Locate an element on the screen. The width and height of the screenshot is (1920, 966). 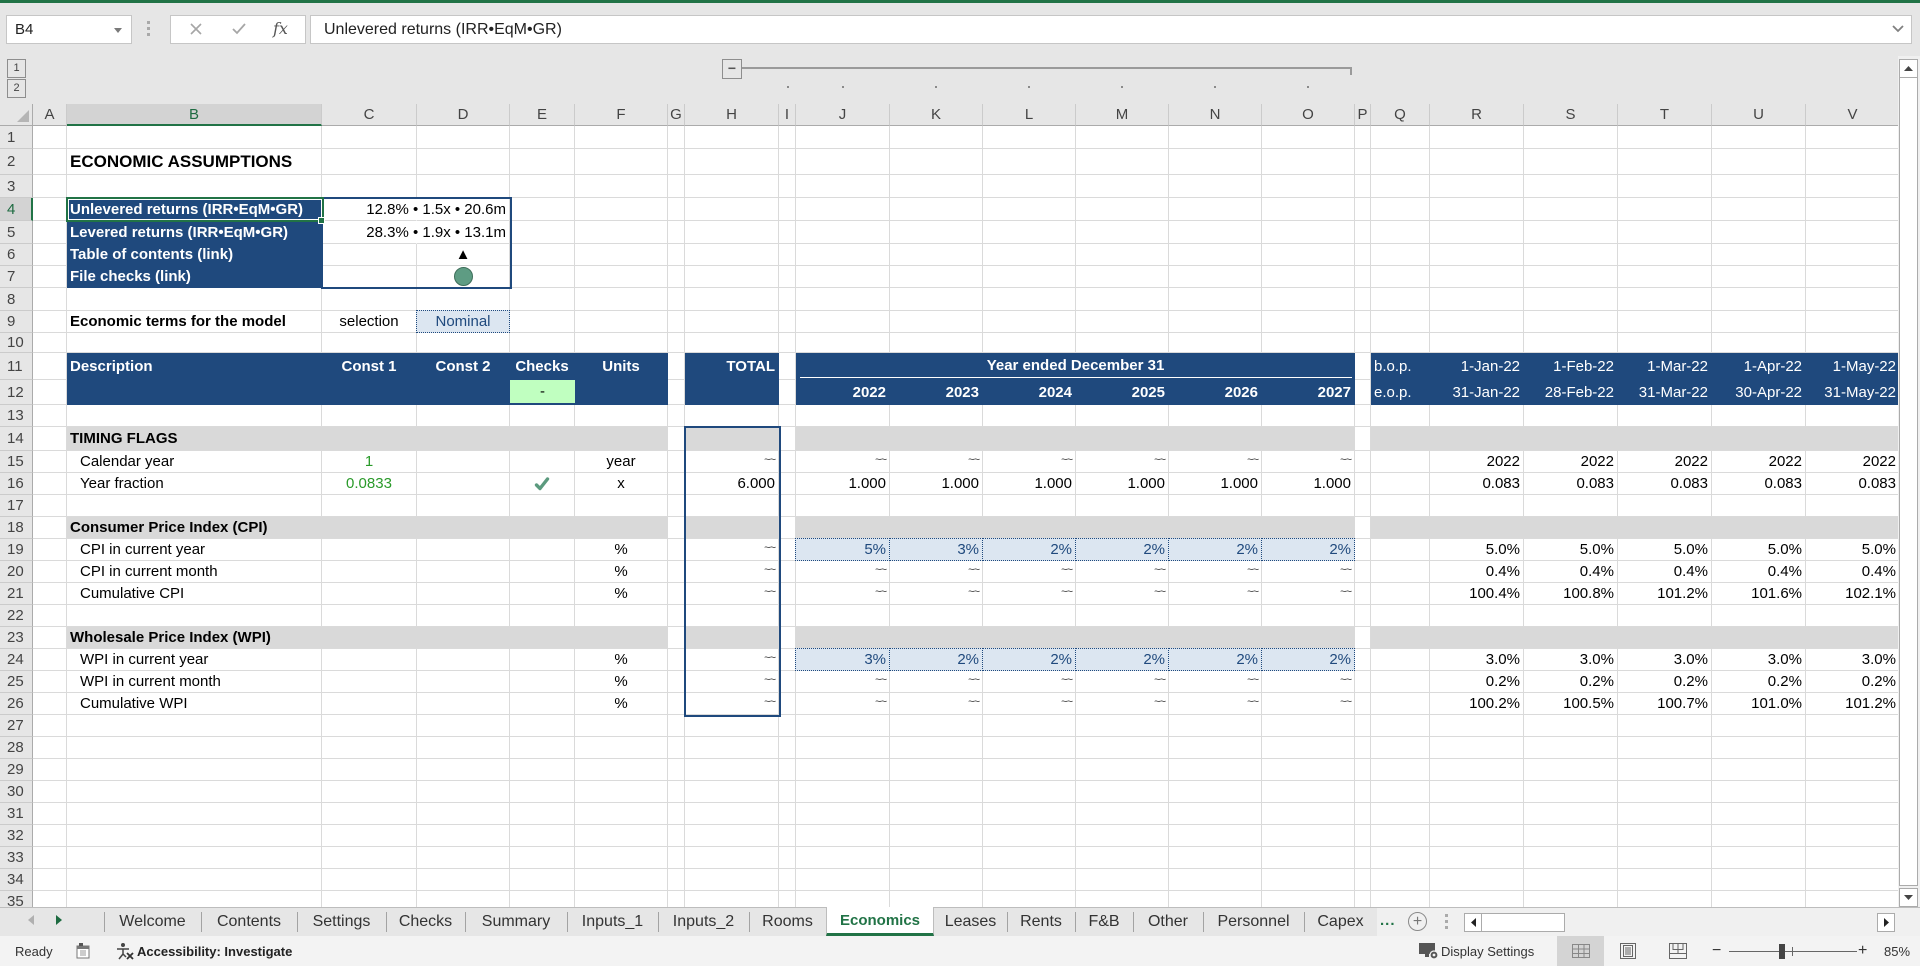
column-header: B is located at coordinates (194, 115).